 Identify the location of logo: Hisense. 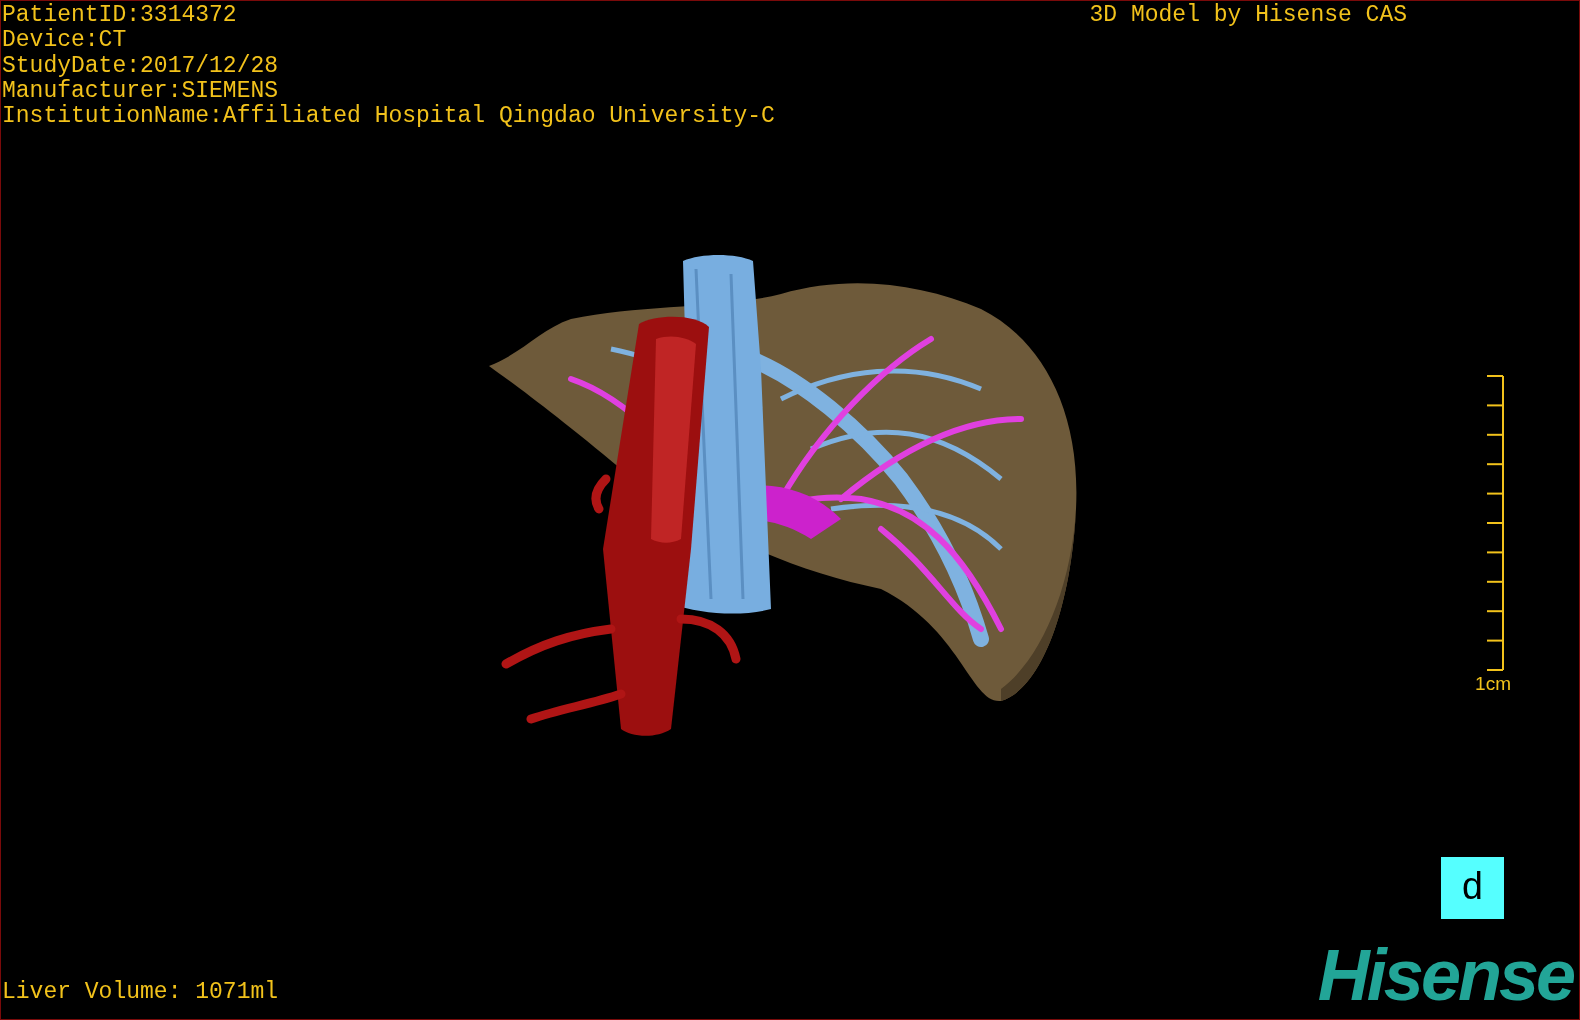
(1446, 975).